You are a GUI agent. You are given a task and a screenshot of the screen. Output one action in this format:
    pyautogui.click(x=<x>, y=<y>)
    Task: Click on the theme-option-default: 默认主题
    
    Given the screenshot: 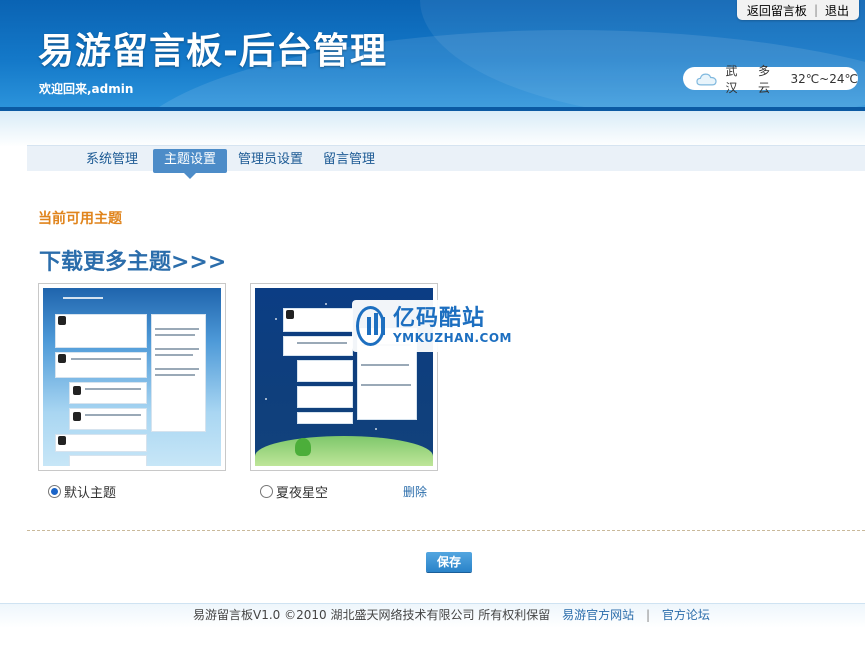 What is the action you would take?
    pyautogui.click(x=82, y=491)
    